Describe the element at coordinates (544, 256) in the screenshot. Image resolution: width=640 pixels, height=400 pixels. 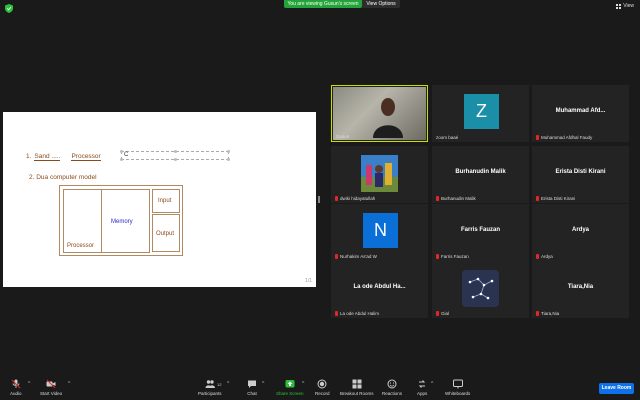
I see `participant-caption: Ardya` at that location.